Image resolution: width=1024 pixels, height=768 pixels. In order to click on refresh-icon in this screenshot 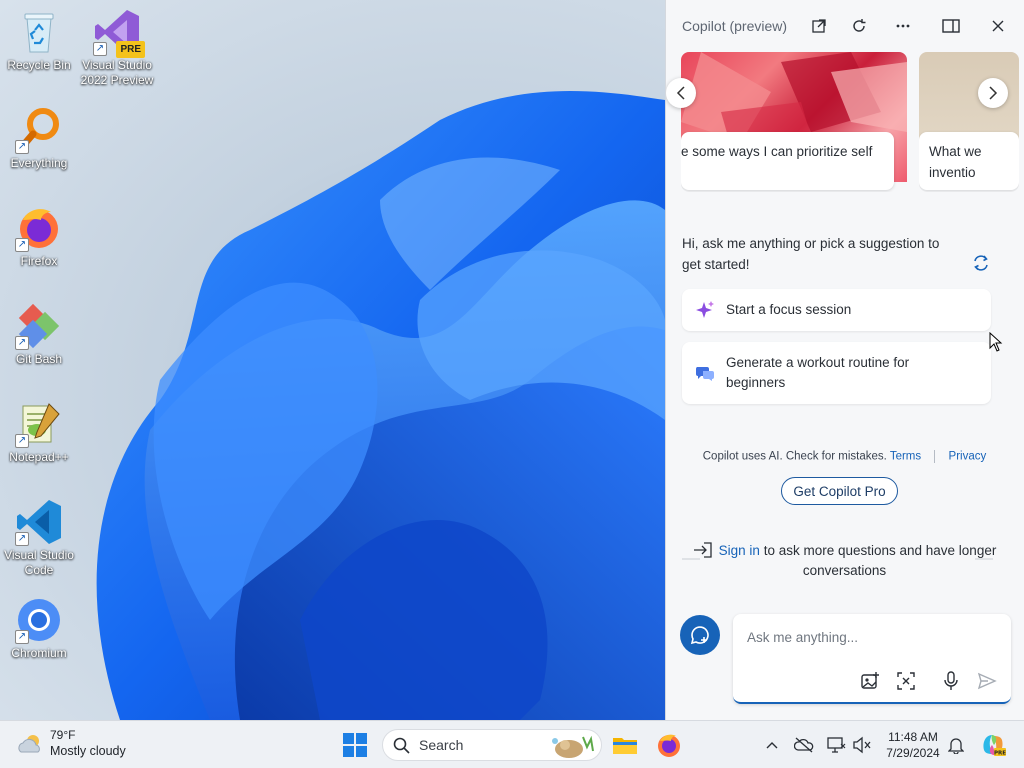, I will do `click(859, 26)`.